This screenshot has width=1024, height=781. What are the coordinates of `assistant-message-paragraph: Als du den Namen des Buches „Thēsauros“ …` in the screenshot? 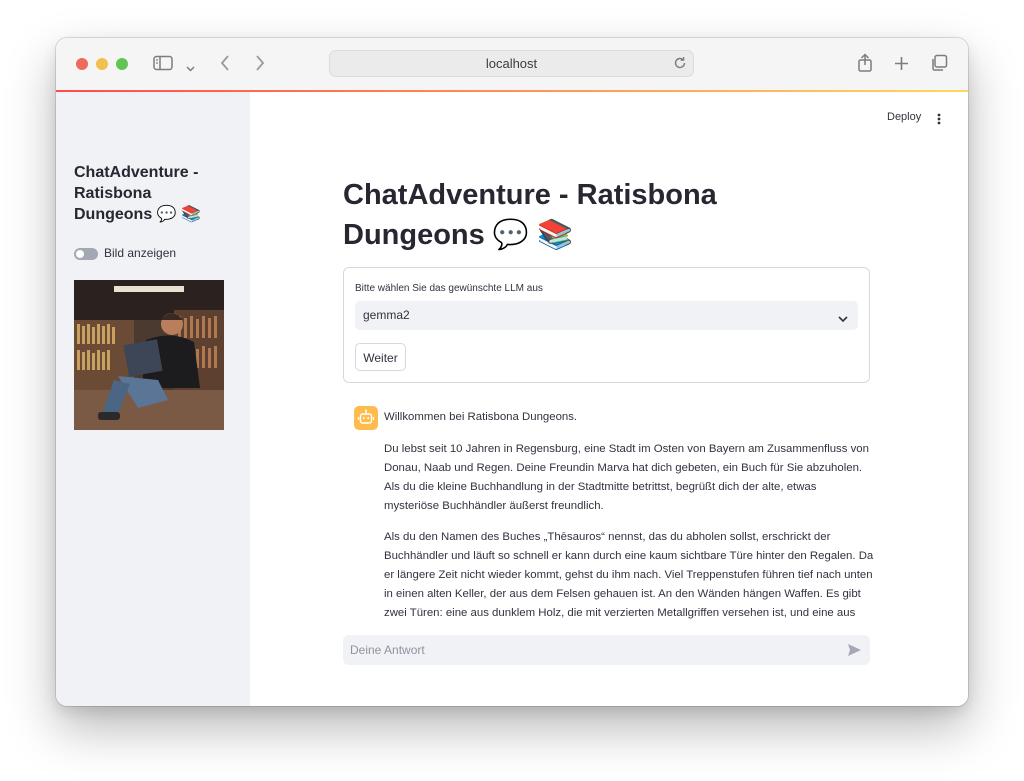 It's located at (629, 574).